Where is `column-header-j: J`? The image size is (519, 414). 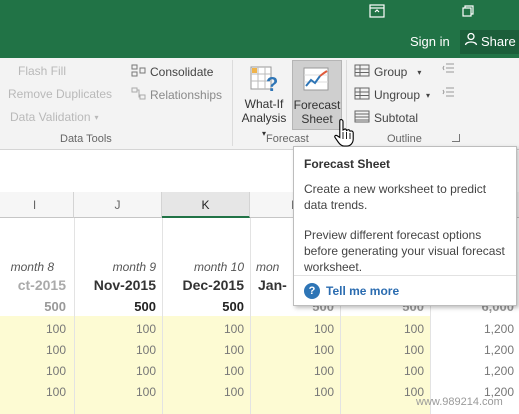 column-header-j: J is located at coordinates (118, 205).